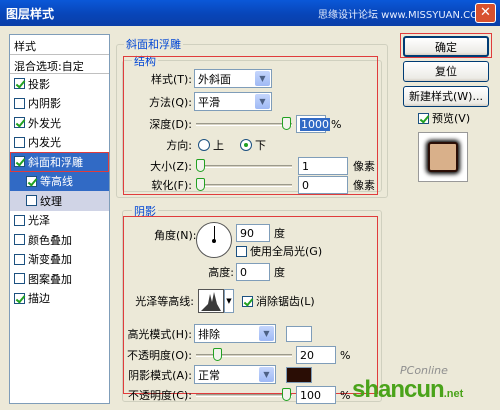 The height and width of the screenshot is (410, 500). I want to click on preview-shape, so click(443, 157).